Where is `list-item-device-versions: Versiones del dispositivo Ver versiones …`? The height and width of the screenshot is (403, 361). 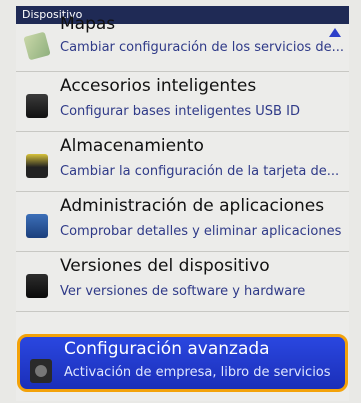
list-item-device-versions: Versiones del dispositivo Ver versiones … is located at coordinates (182, 282).